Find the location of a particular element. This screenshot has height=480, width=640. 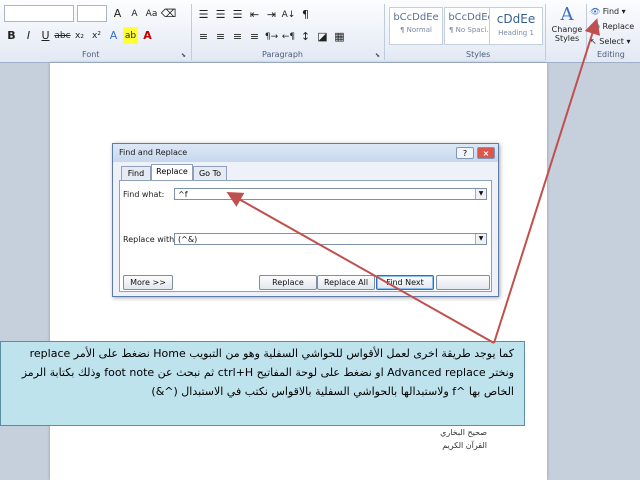

font-group-label: Font is located at coordinates (91, 54).